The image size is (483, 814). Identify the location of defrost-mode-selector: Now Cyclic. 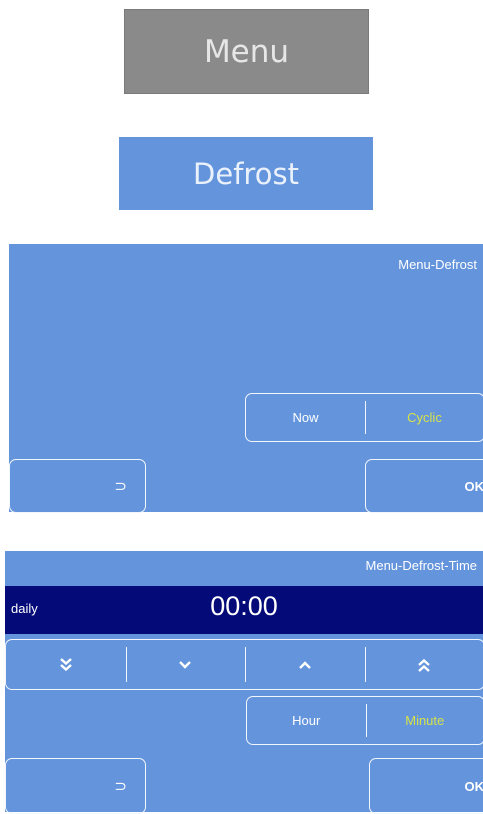
(364, 417).